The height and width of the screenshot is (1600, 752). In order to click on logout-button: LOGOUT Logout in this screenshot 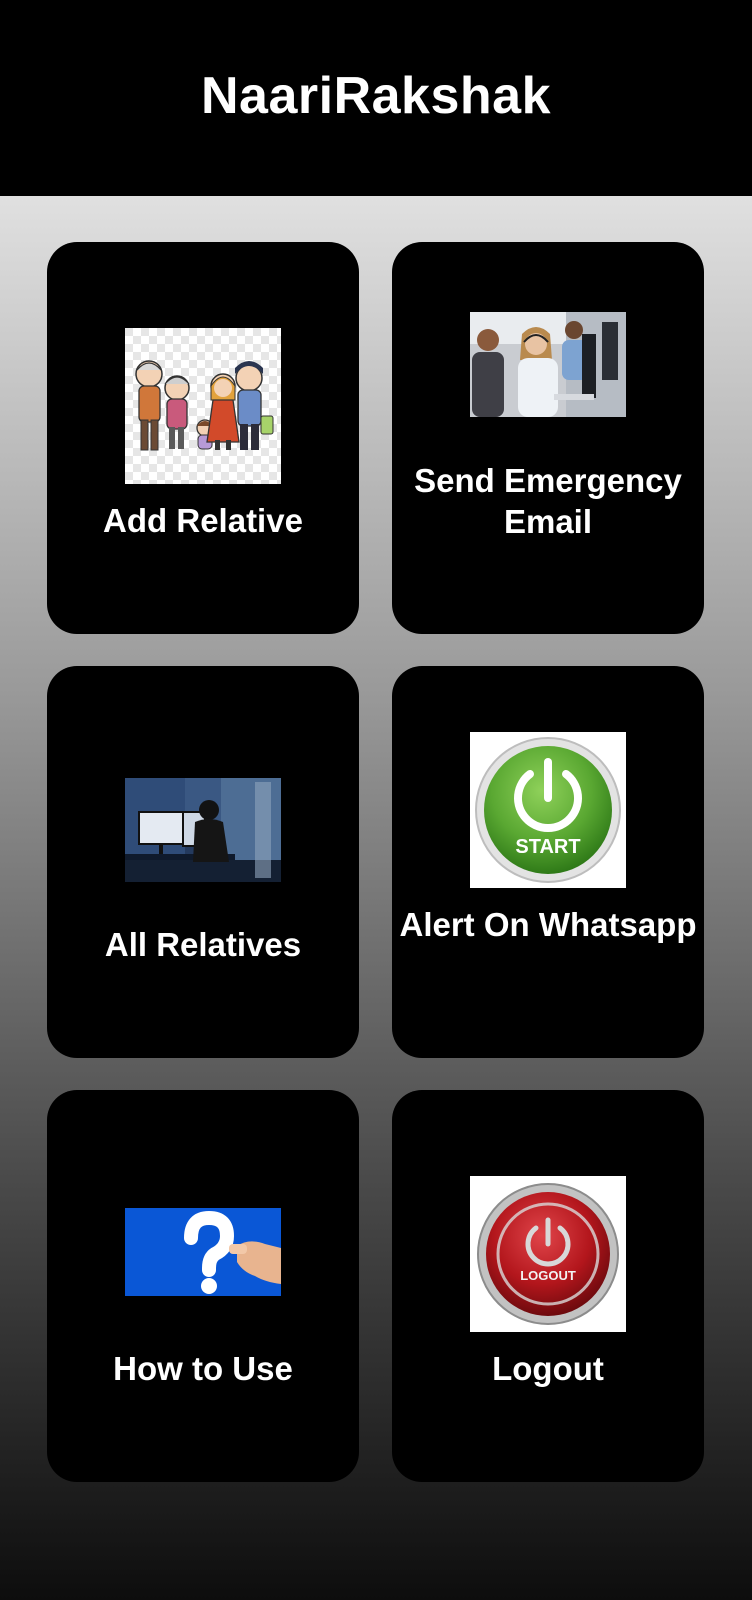, I will do `click(548, 1286)`.